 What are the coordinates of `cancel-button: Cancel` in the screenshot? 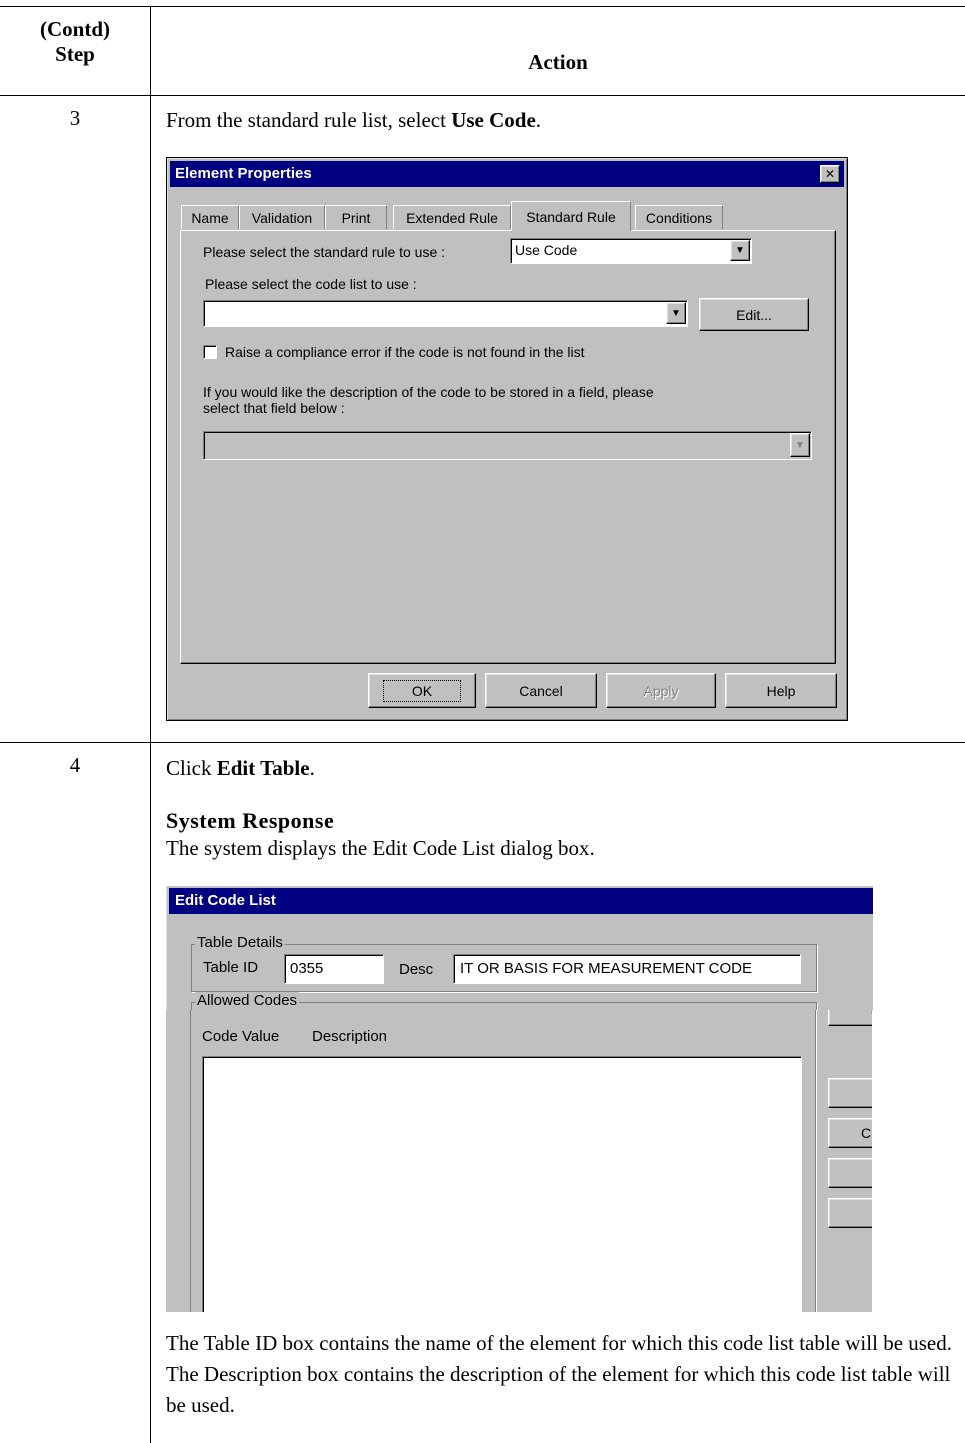 It's located at (541, 690).